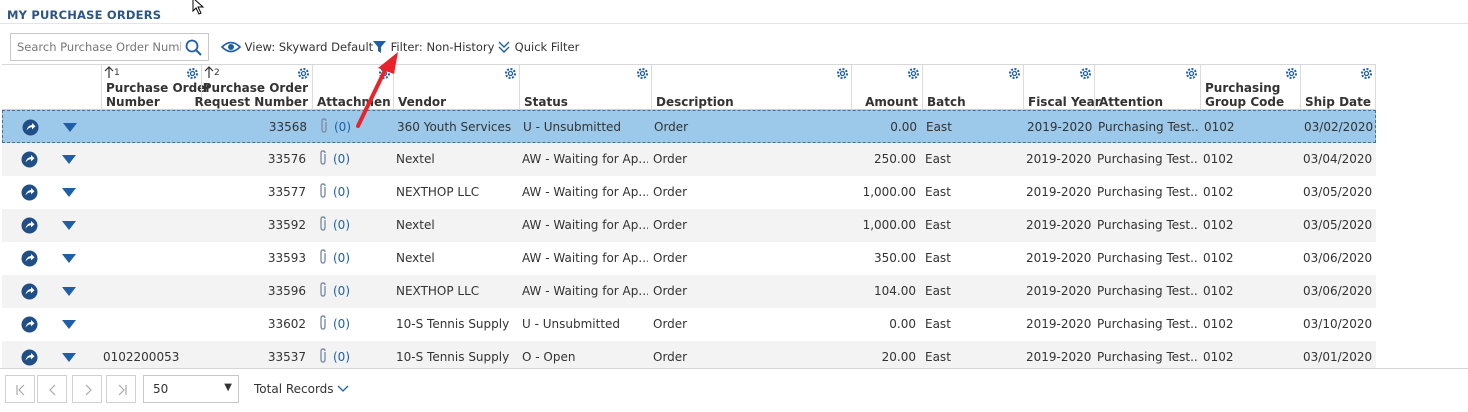  What do you see at coordinates (538, 47) in the screenshot?
I see `quick-filter-button: Quick Filter` at bounding box center [538, 47].